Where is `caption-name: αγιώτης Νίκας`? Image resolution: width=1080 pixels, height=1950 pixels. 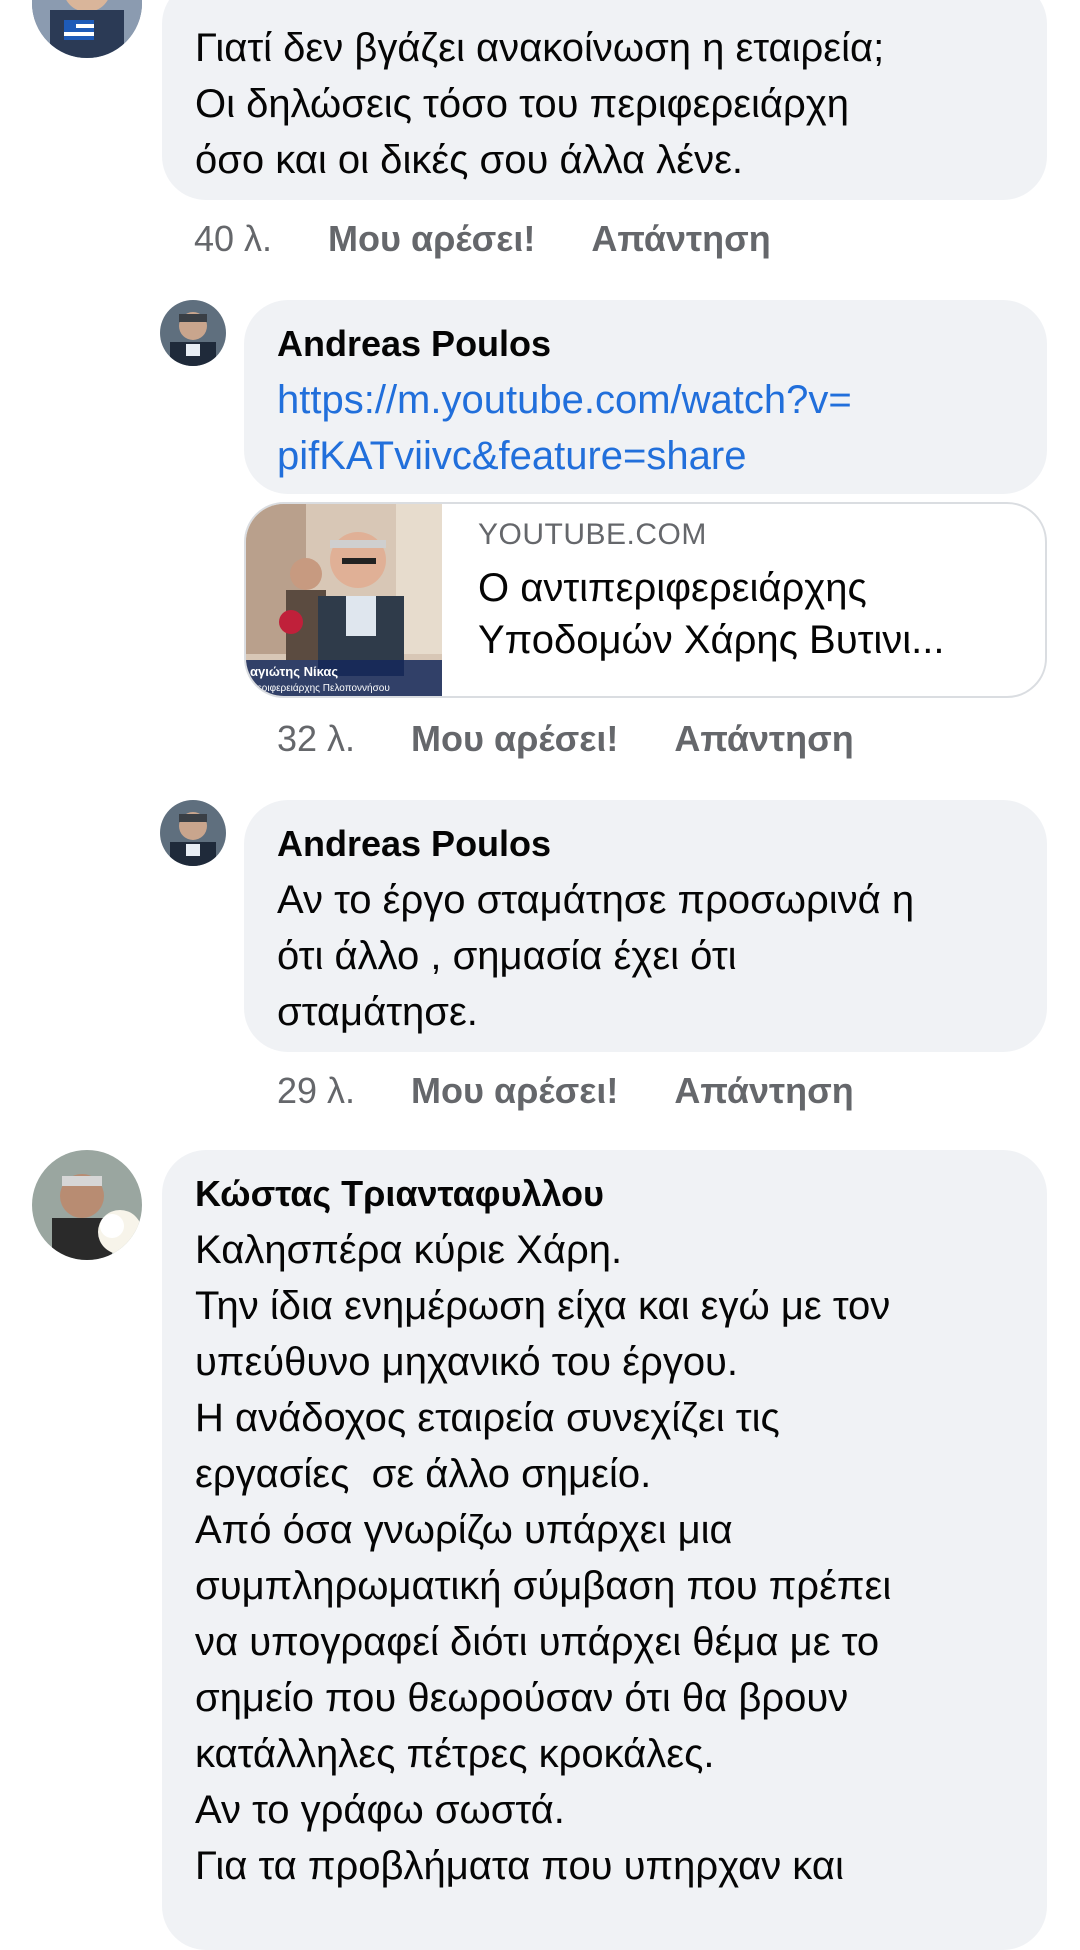
caption-name: αγιώτης Νίκας is located at coordinates (294, 671).